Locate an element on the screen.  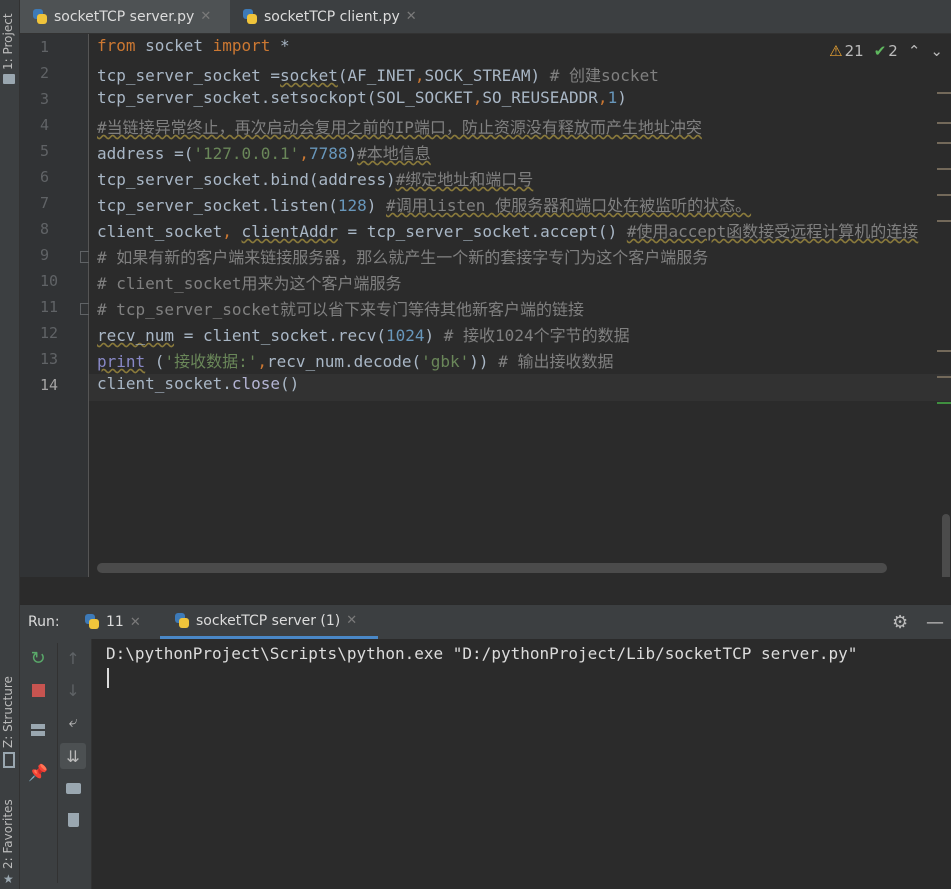
chevron-down-icon: ⌄ is located at coordinates (936, 51).